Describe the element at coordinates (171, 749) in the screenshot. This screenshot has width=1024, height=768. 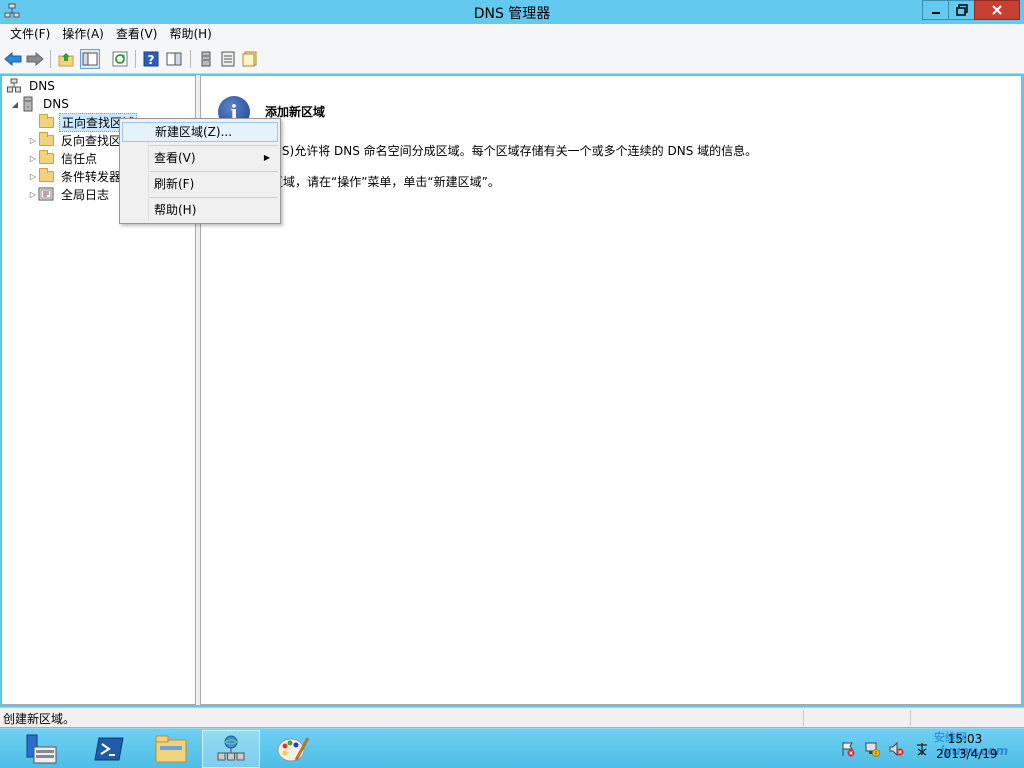
I see `file-explorer-icon` at that location.